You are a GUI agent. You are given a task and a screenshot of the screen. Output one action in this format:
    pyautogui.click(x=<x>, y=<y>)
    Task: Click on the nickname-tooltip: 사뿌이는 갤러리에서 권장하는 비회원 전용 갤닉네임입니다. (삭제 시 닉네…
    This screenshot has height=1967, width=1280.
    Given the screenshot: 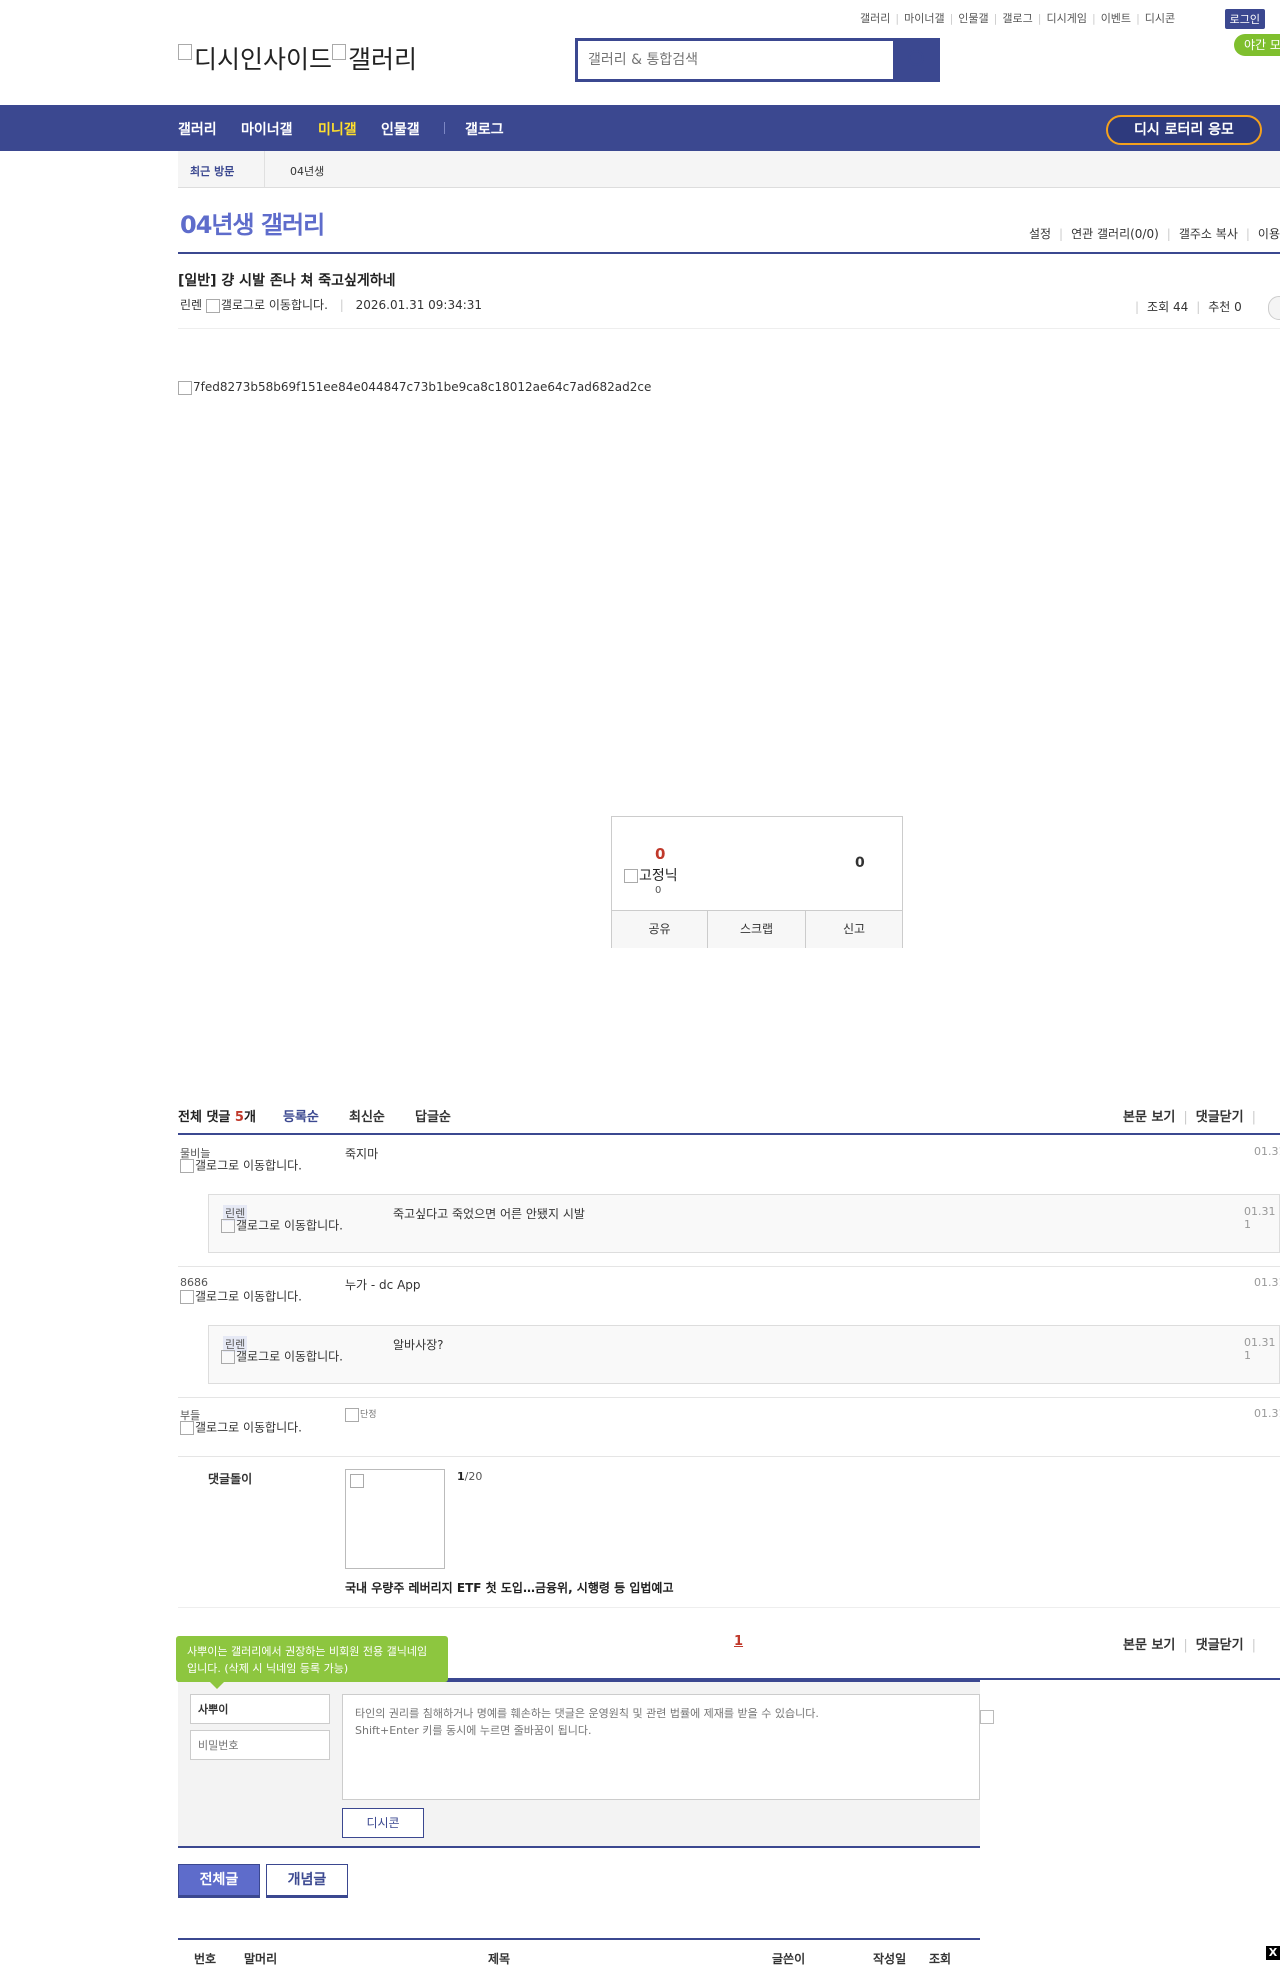 What is the action you would take?
    pyautogui.click(x=312, y=1662)
    